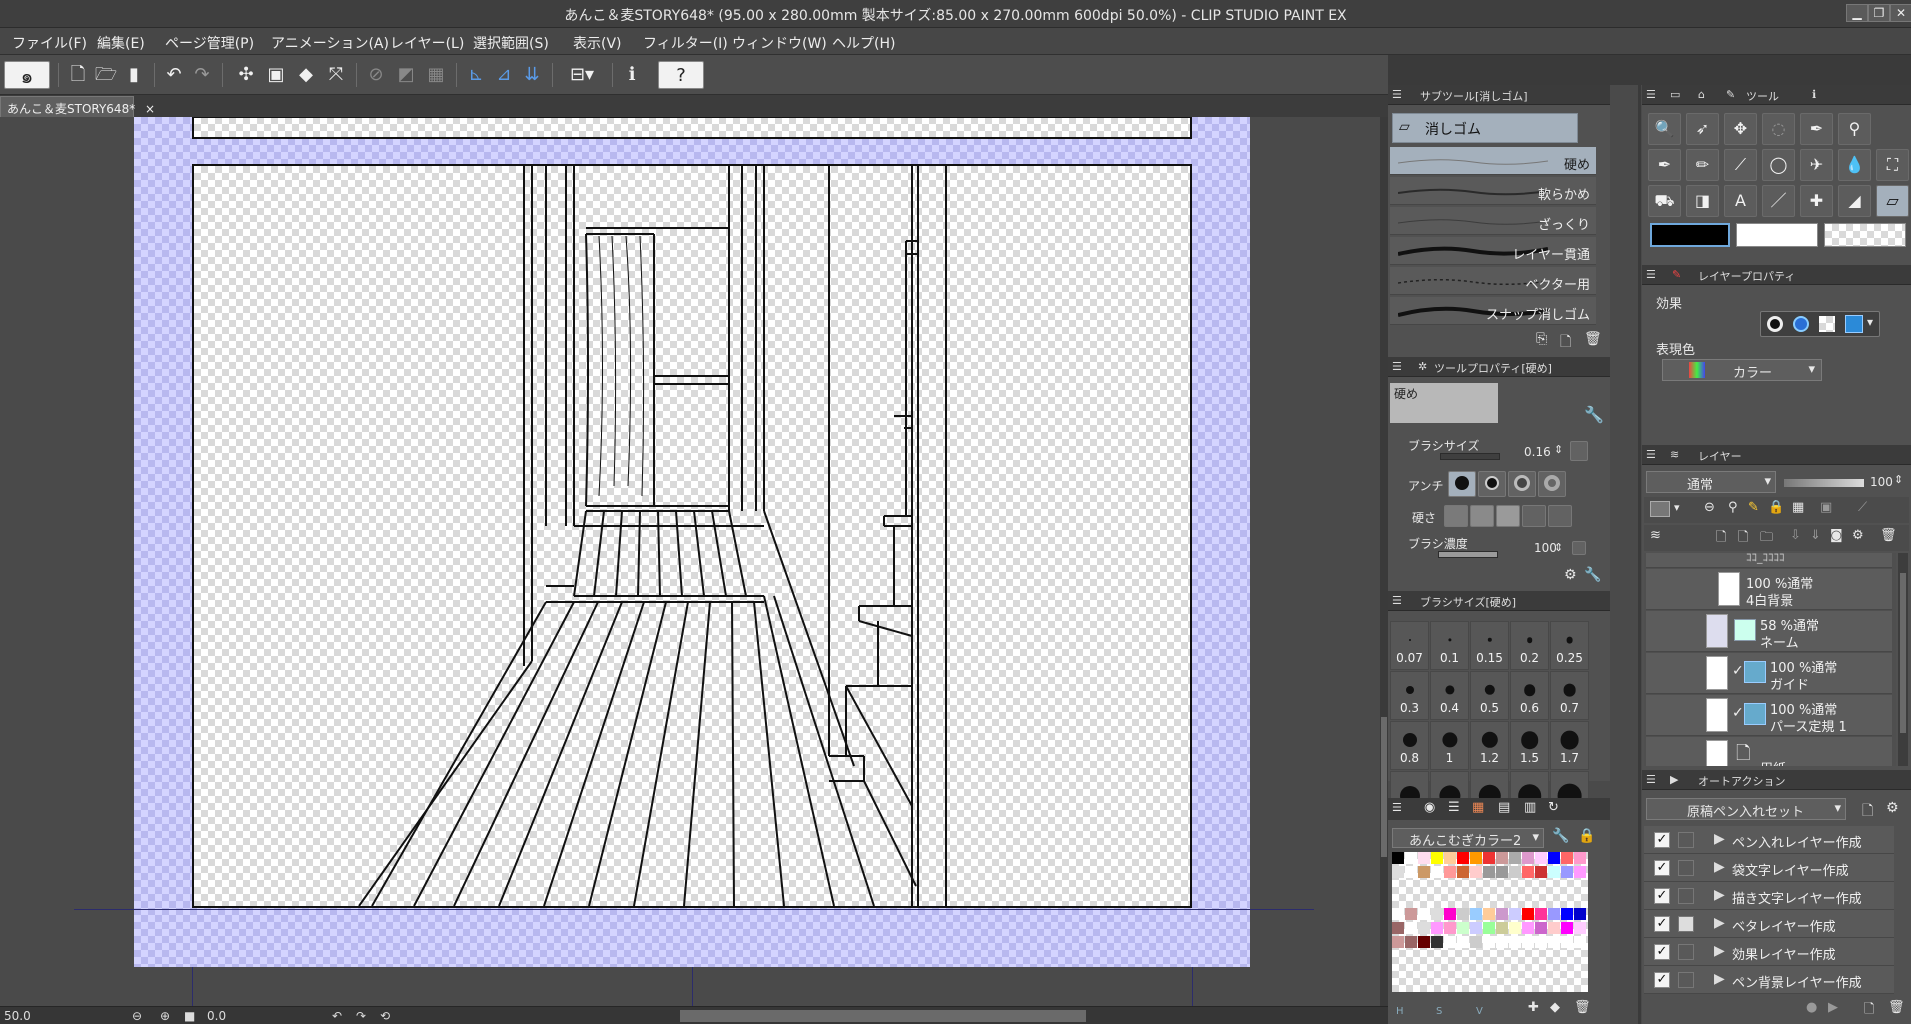 Image resolution: width=1911 pixels, height=1024 pixels. Describe the element at coordinates (1719, 895) in the screenshot. I see `expand-arrow-icon: ▶` at that location.